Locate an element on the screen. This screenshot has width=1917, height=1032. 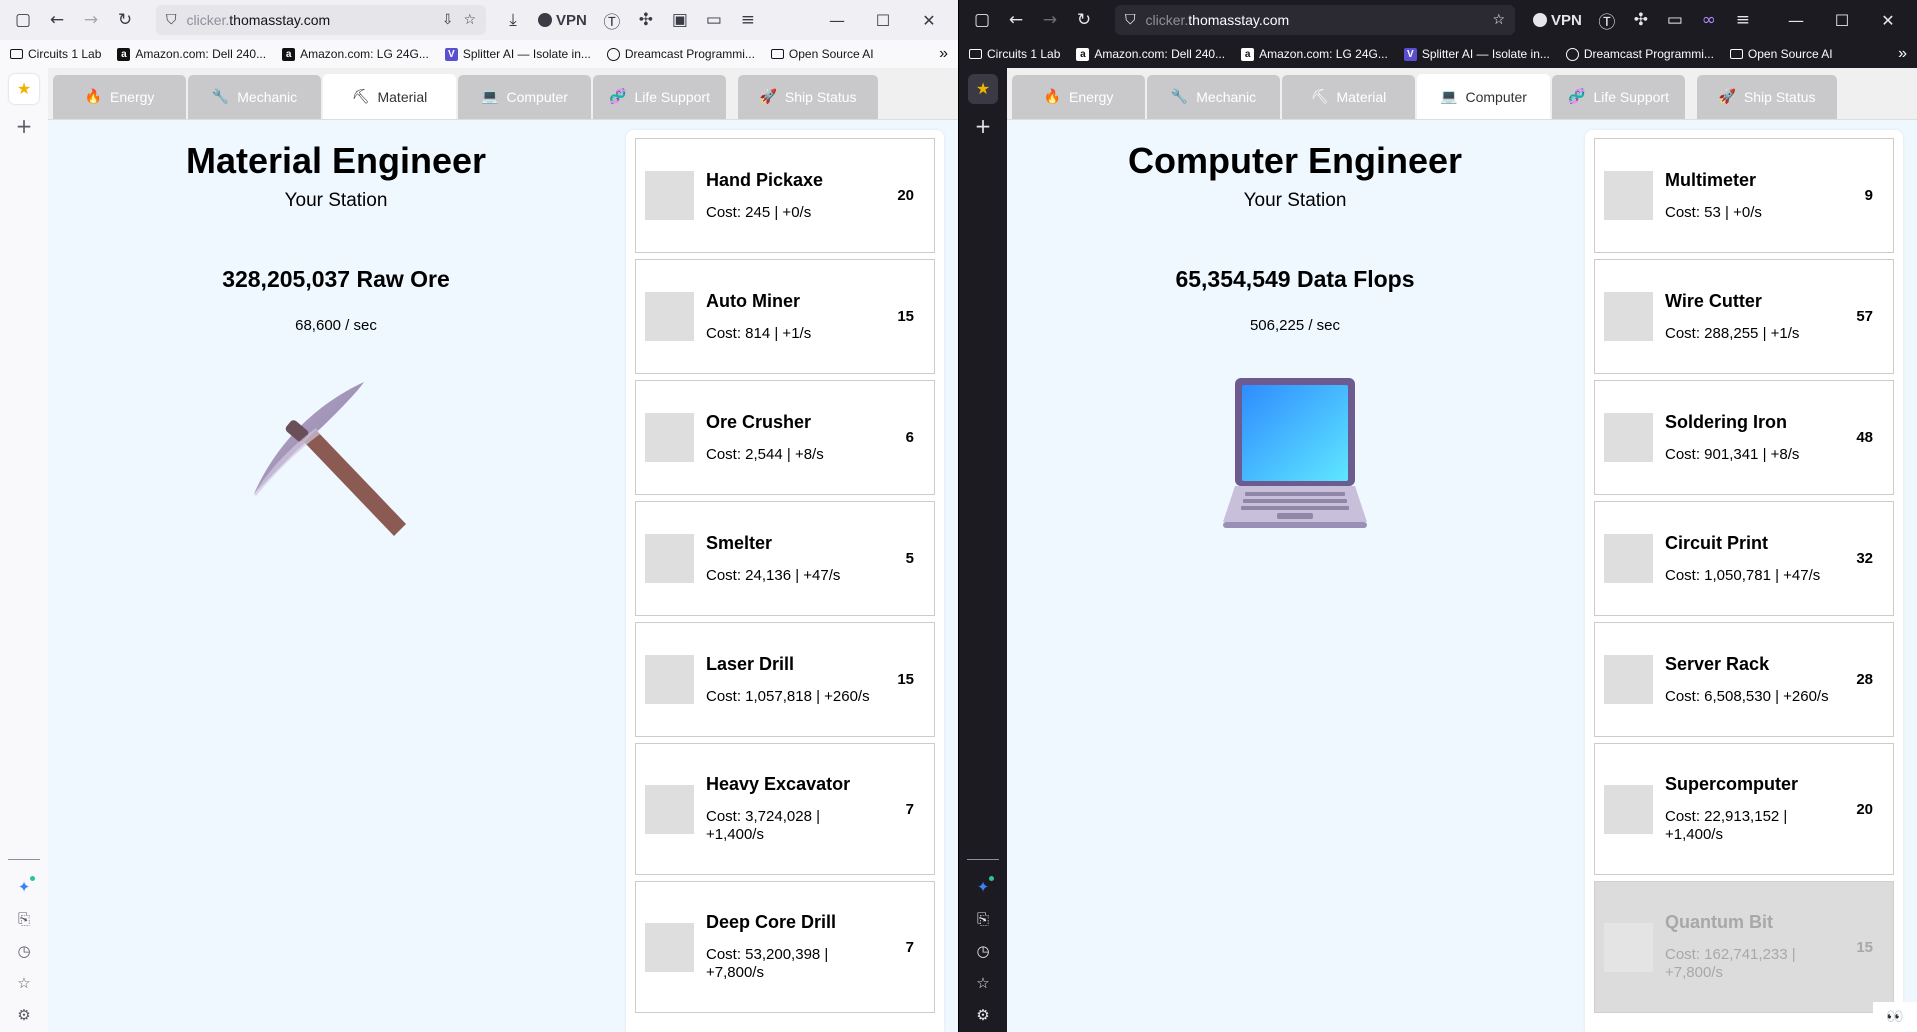
save-page-icon: ⇩ is located at coordinates (448, 20).